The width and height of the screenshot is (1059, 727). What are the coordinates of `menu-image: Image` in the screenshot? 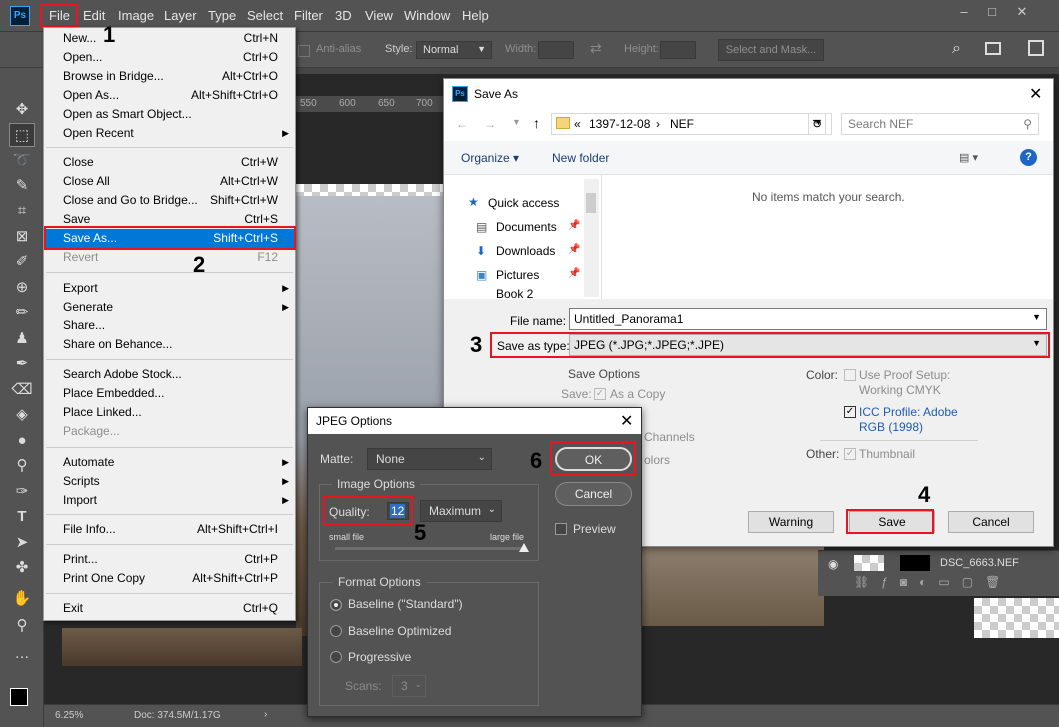 It's located at (136, 15).